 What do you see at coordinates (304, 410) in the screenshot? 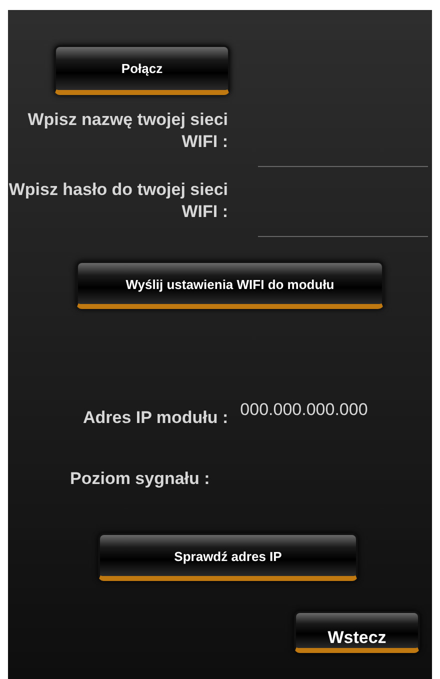
I see `ip-address-value: 000.000.000.000` at bounding box center [304, 410].